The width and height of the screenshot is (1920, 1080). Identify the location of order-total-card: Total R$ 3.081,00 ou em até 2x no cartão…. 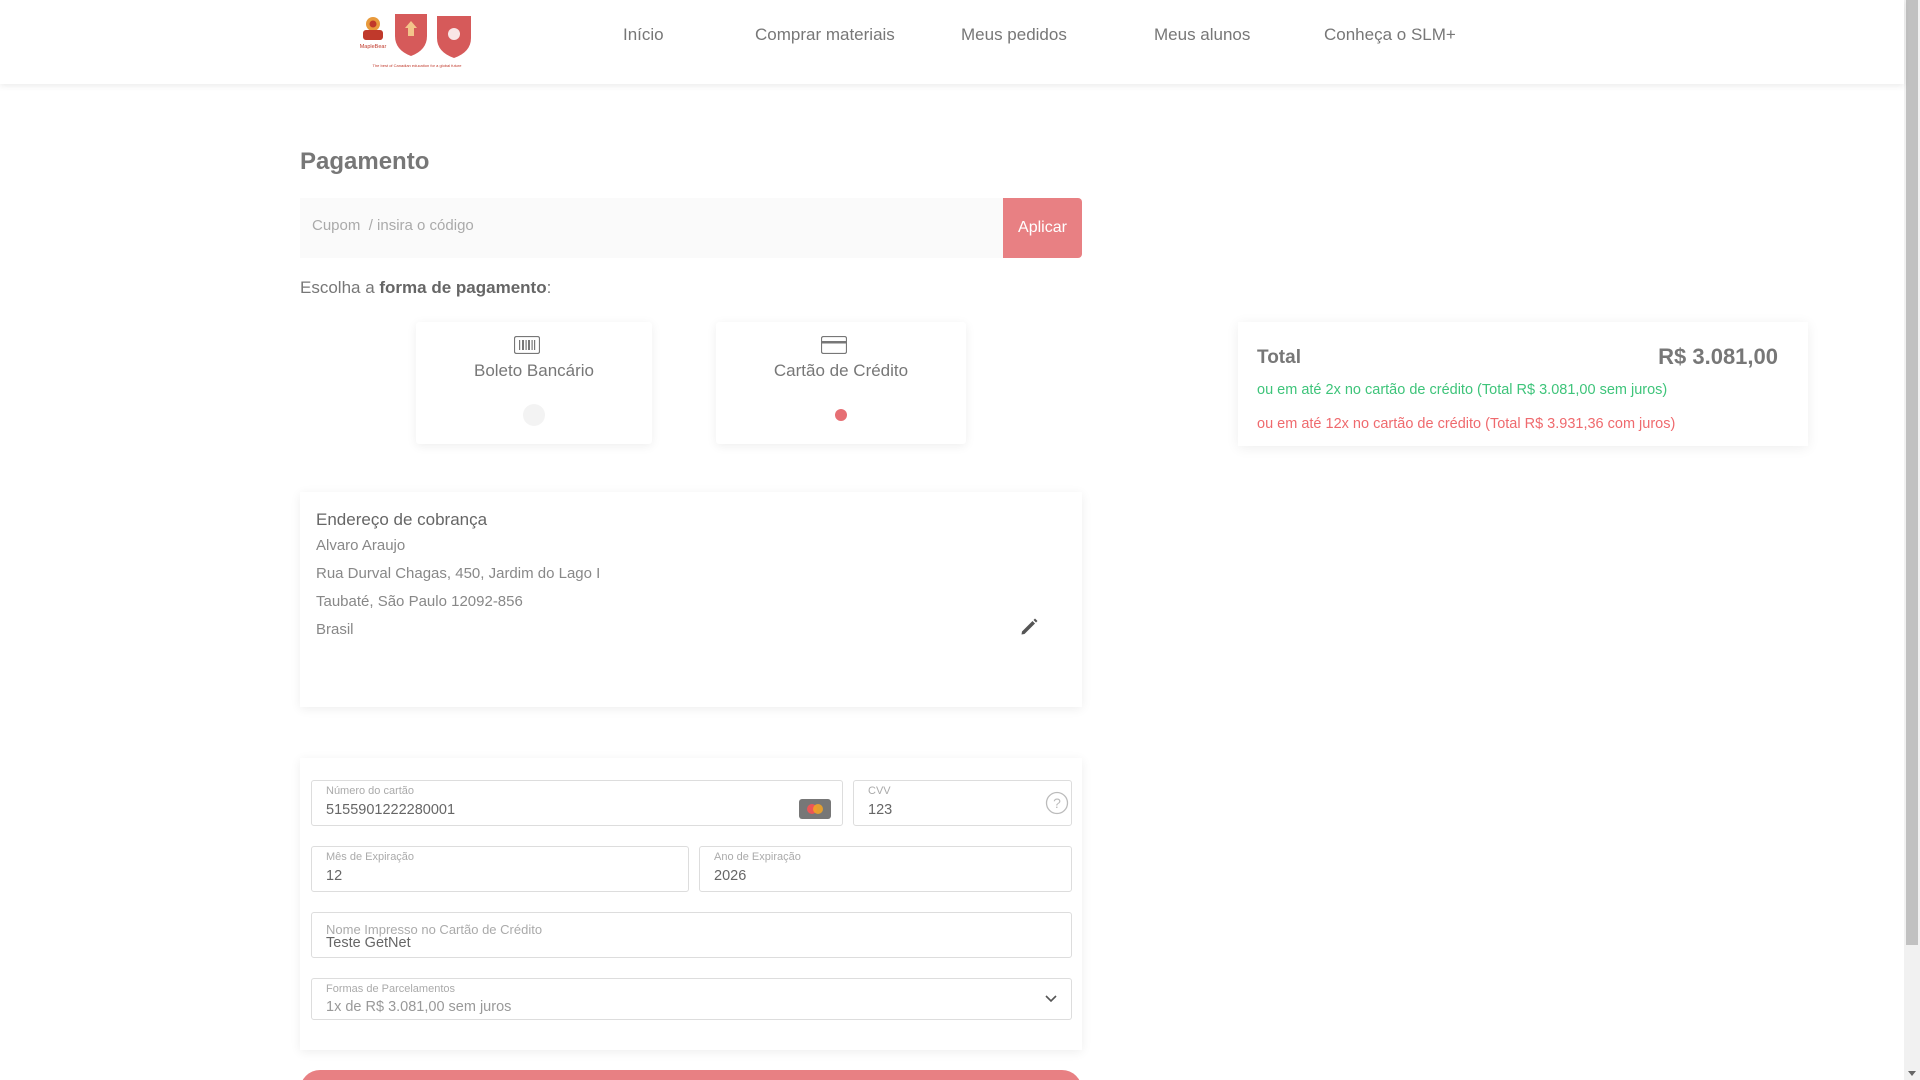
(1523, 384).